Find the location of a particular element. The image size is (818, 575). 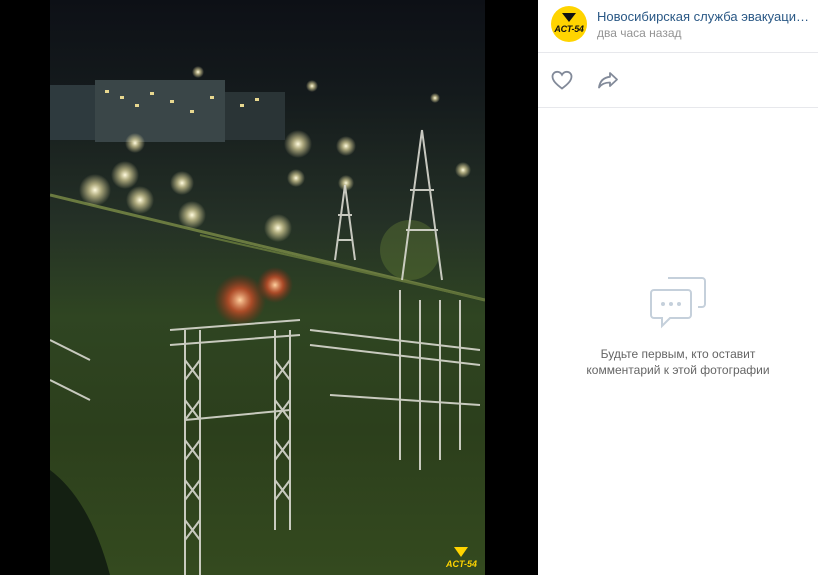

avatar: ACT-54 is located at coordinates (569, 24).